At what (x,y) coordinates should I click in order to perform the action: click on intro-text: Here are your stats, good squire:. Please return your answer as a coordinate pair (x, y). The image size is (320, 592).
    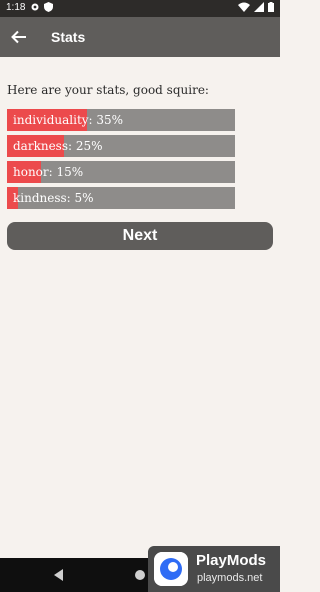
    Looking at the image, I should click on (108, 90).